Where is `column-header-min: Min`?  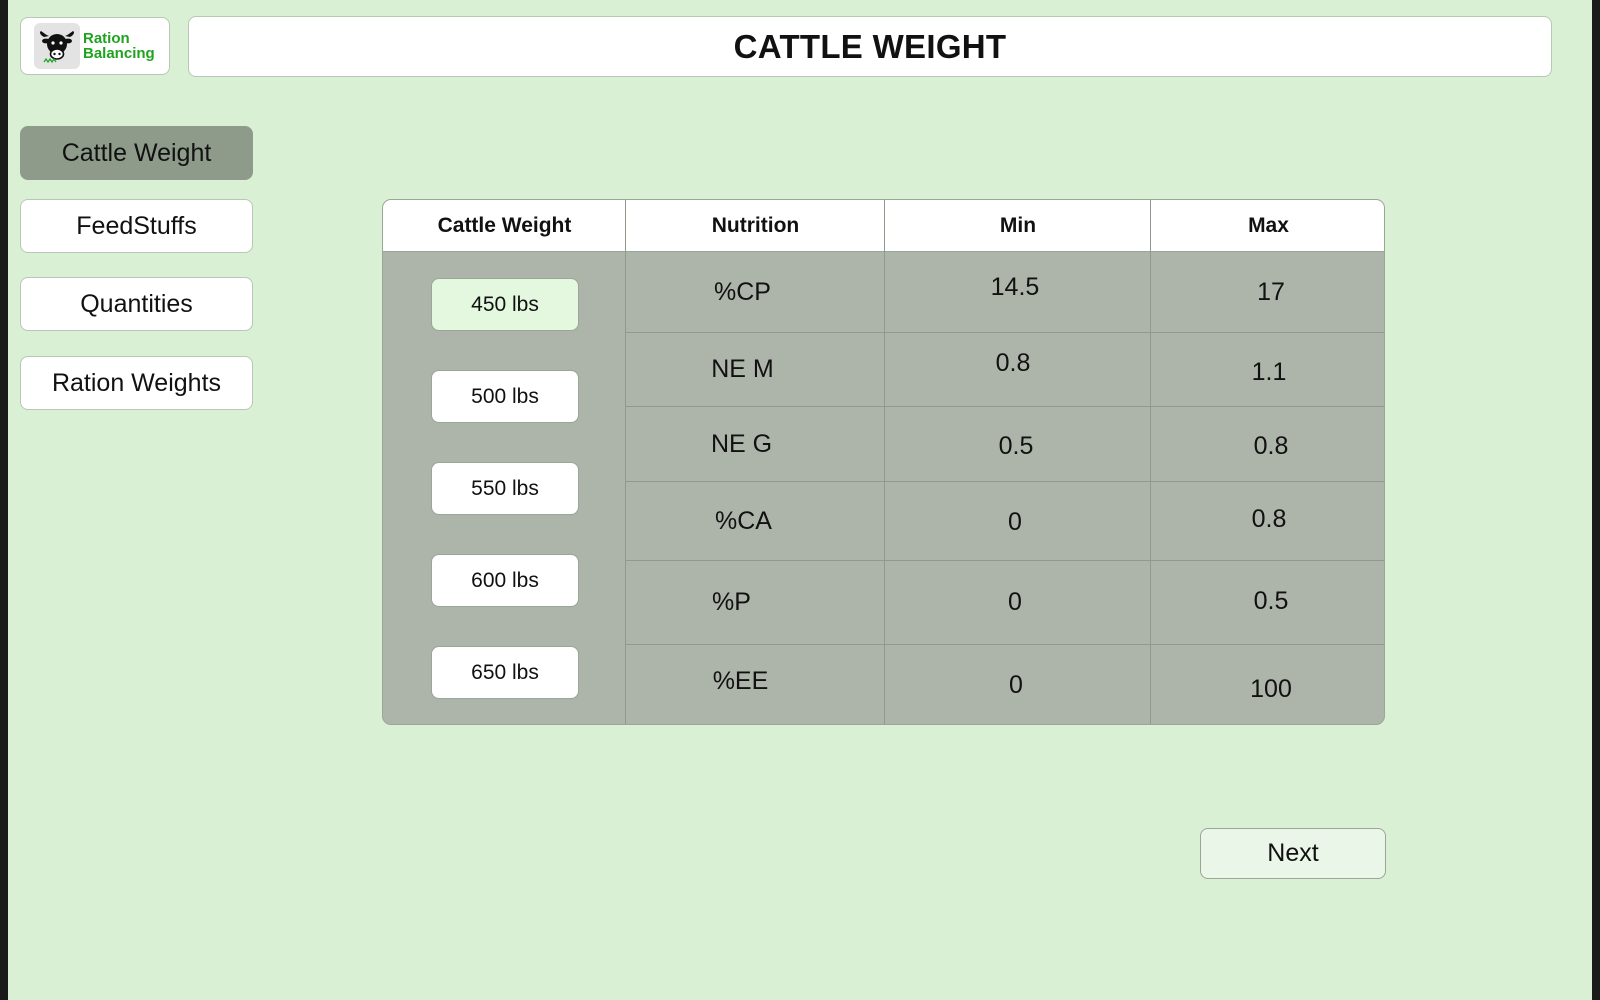
column-header-min: Min is located at coordinates (1018, 225).